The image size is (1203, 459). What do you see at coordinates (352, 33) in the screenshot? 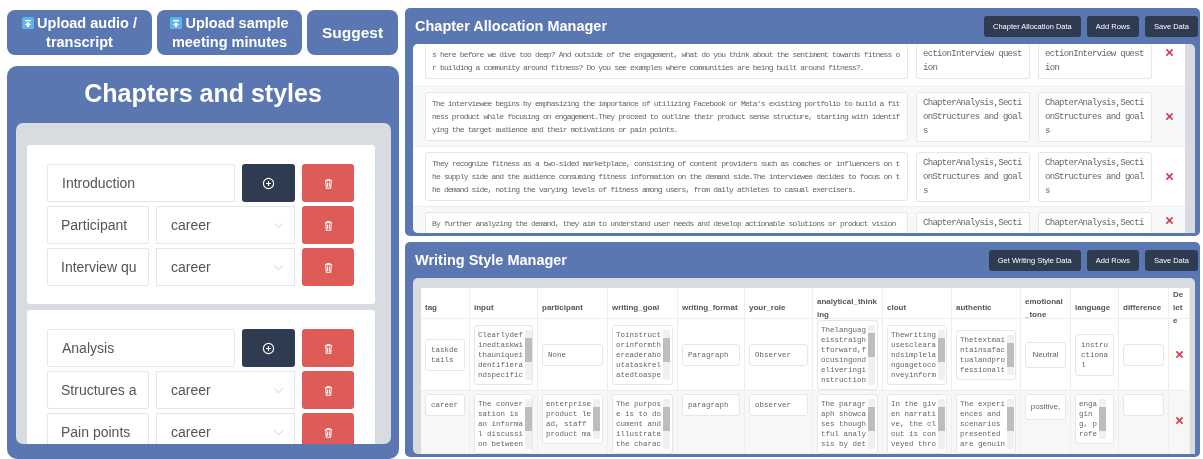
I see `toolbar-button: Suggest` at bounding box center [352, 33].